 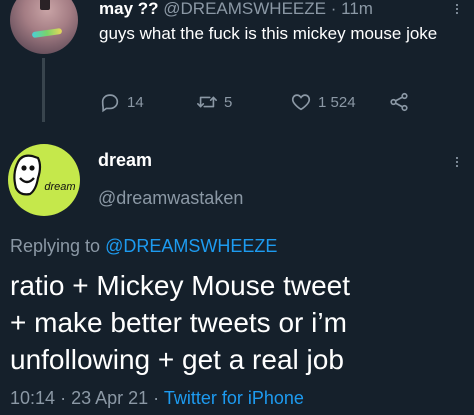 I want to click on reply-icon, so click(x=110, y=103).